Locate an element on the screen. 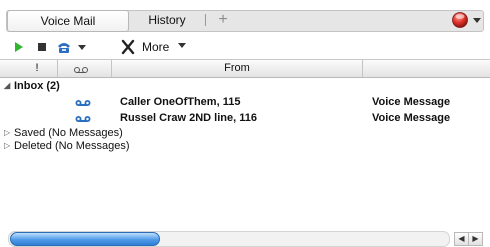 This screenshot has height=247, width=490. inbox-label: Inbox (2) is located at coordinates (37, 86).